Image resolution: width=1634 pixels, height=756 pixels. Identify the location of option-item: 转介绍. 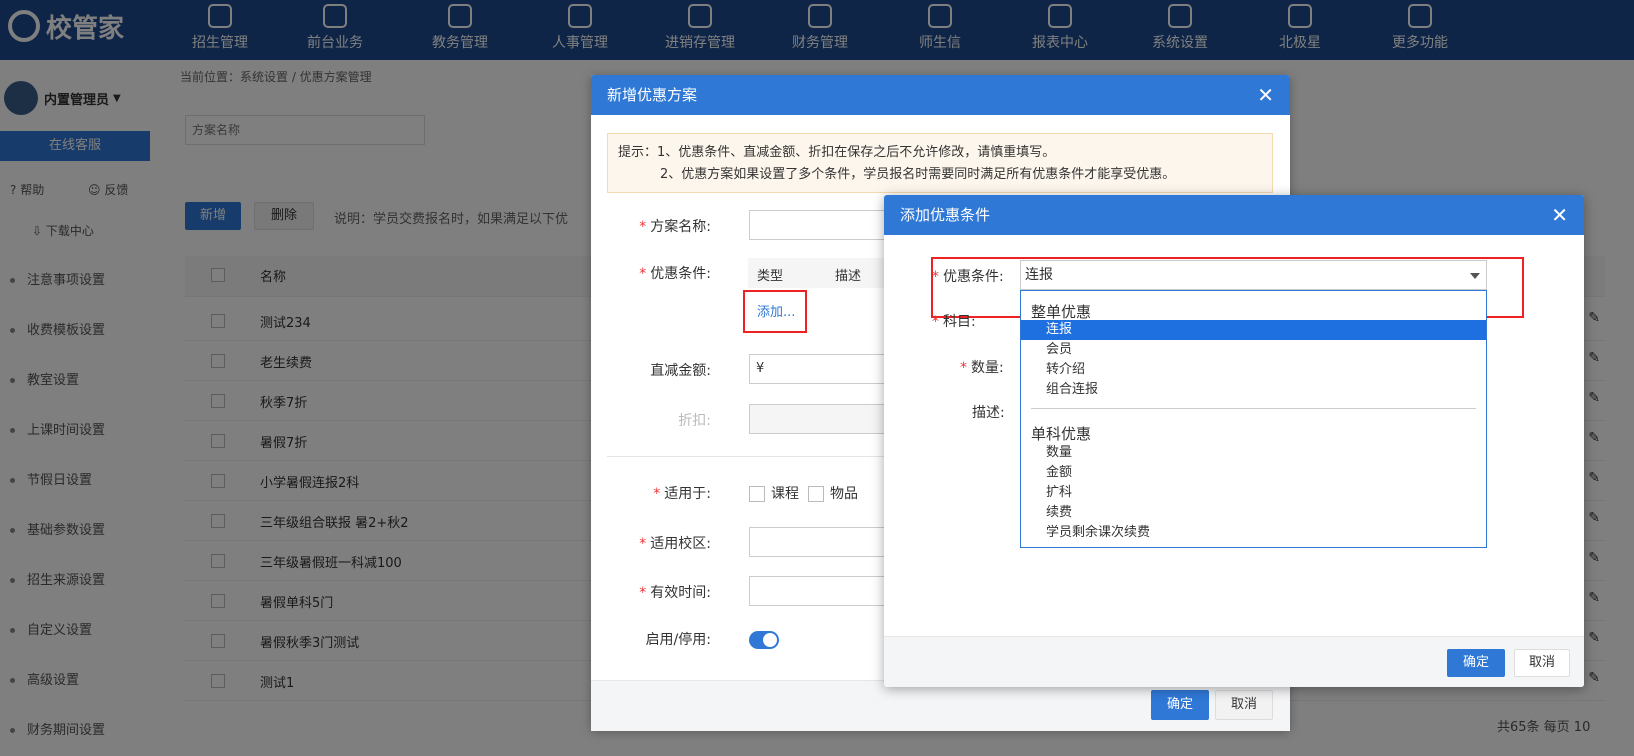
(1253, 370).